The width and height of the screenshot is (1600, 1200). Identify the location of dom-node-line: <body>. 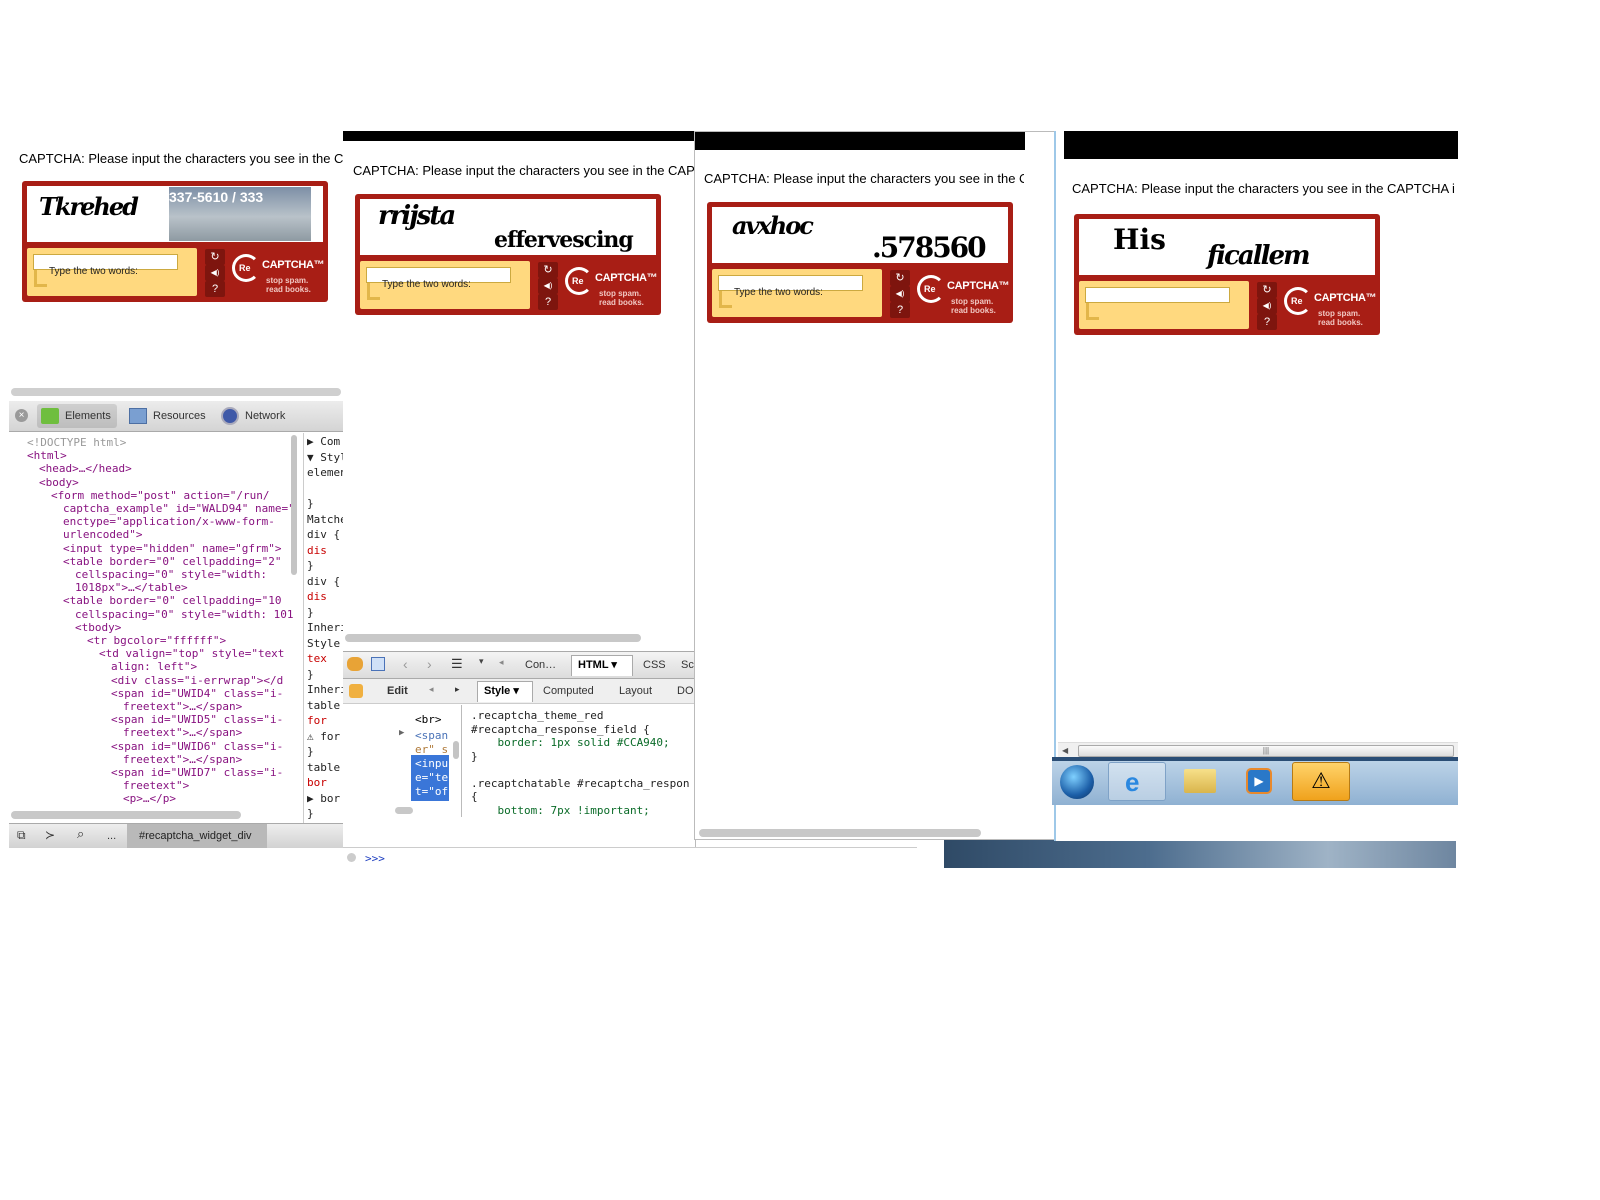
(59, 482).